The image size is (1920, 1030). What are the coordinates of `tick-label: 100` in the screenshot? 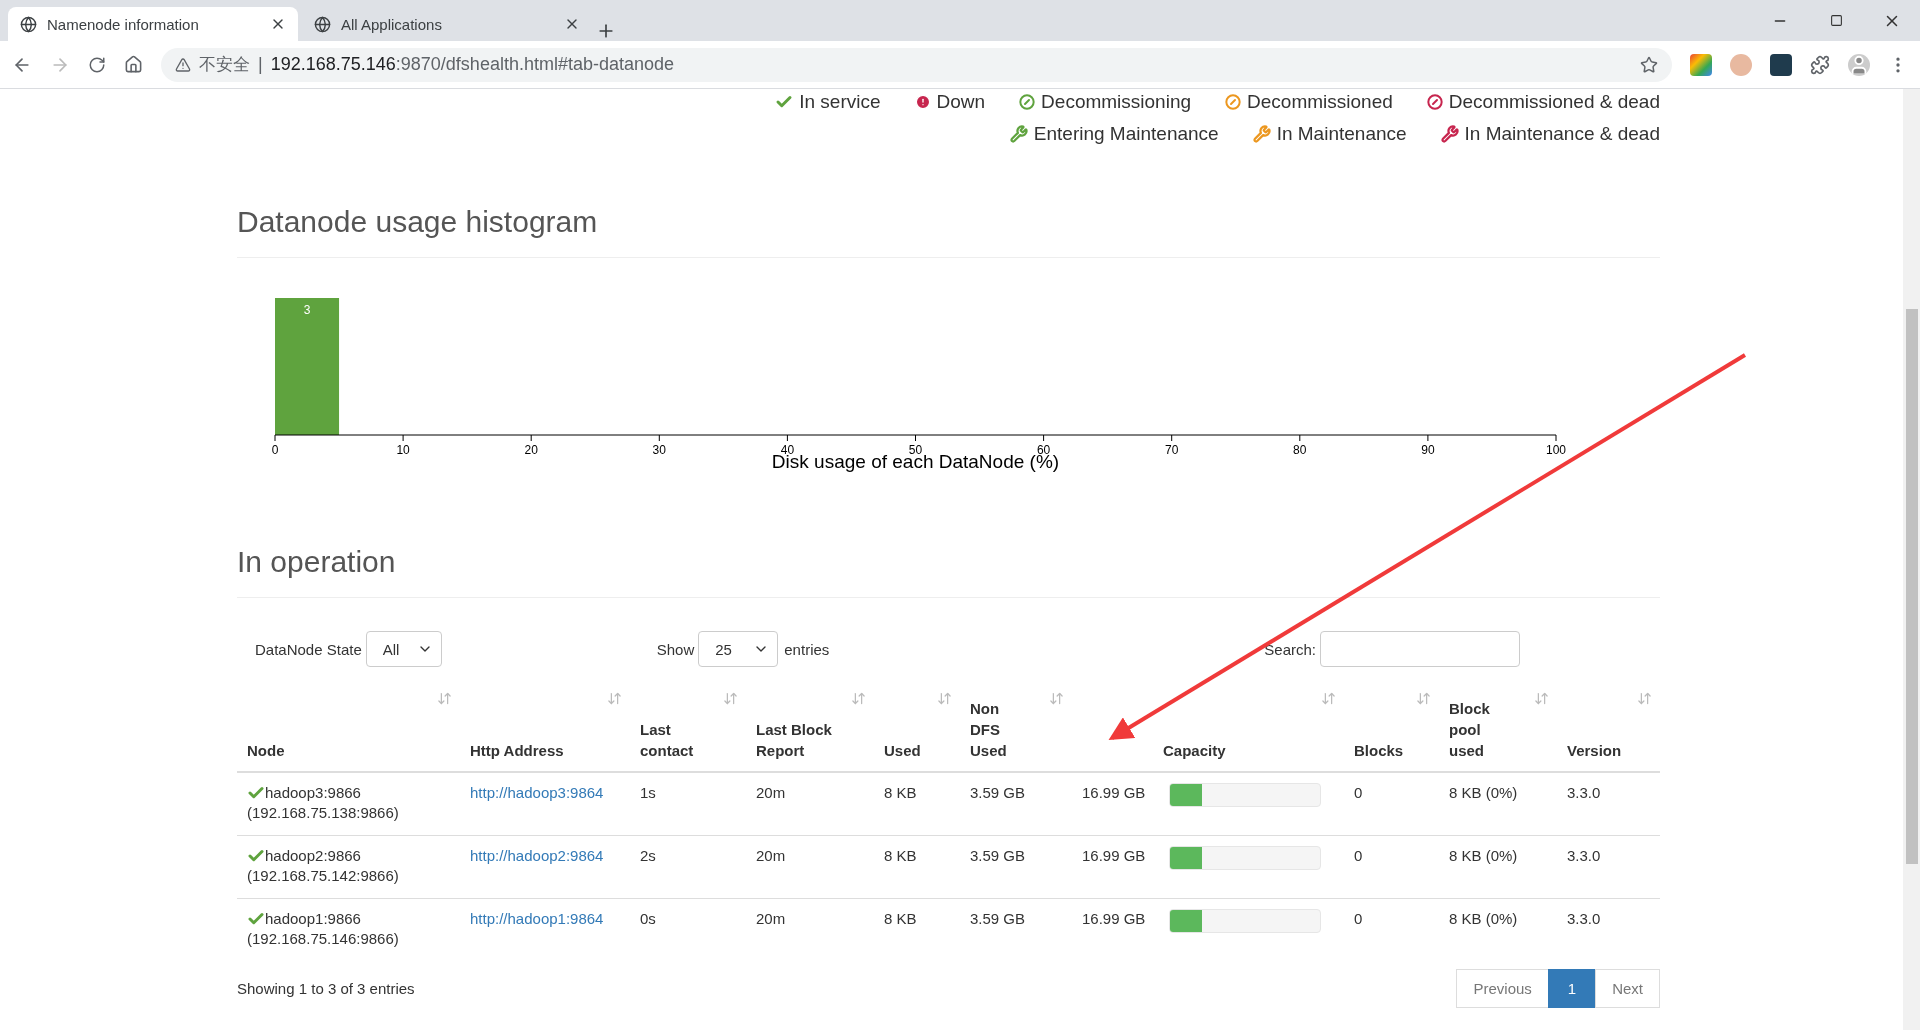 It's located at (1556, 450).